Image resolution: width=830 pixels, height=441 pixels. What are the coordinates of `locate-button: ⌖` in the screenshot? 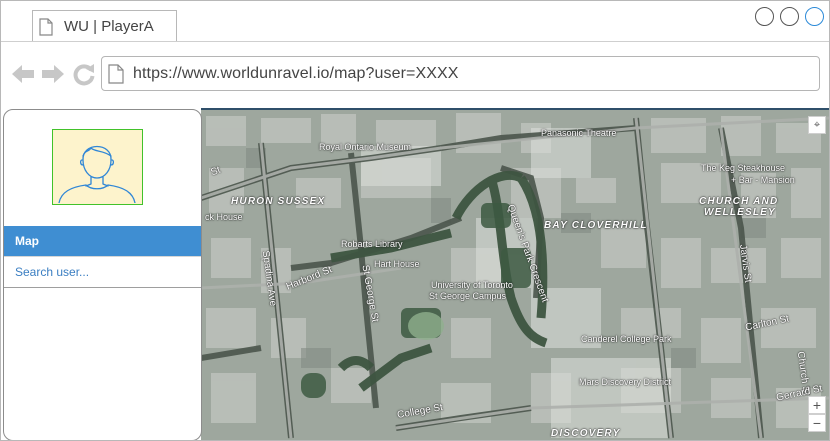 It's located at (817, 125).